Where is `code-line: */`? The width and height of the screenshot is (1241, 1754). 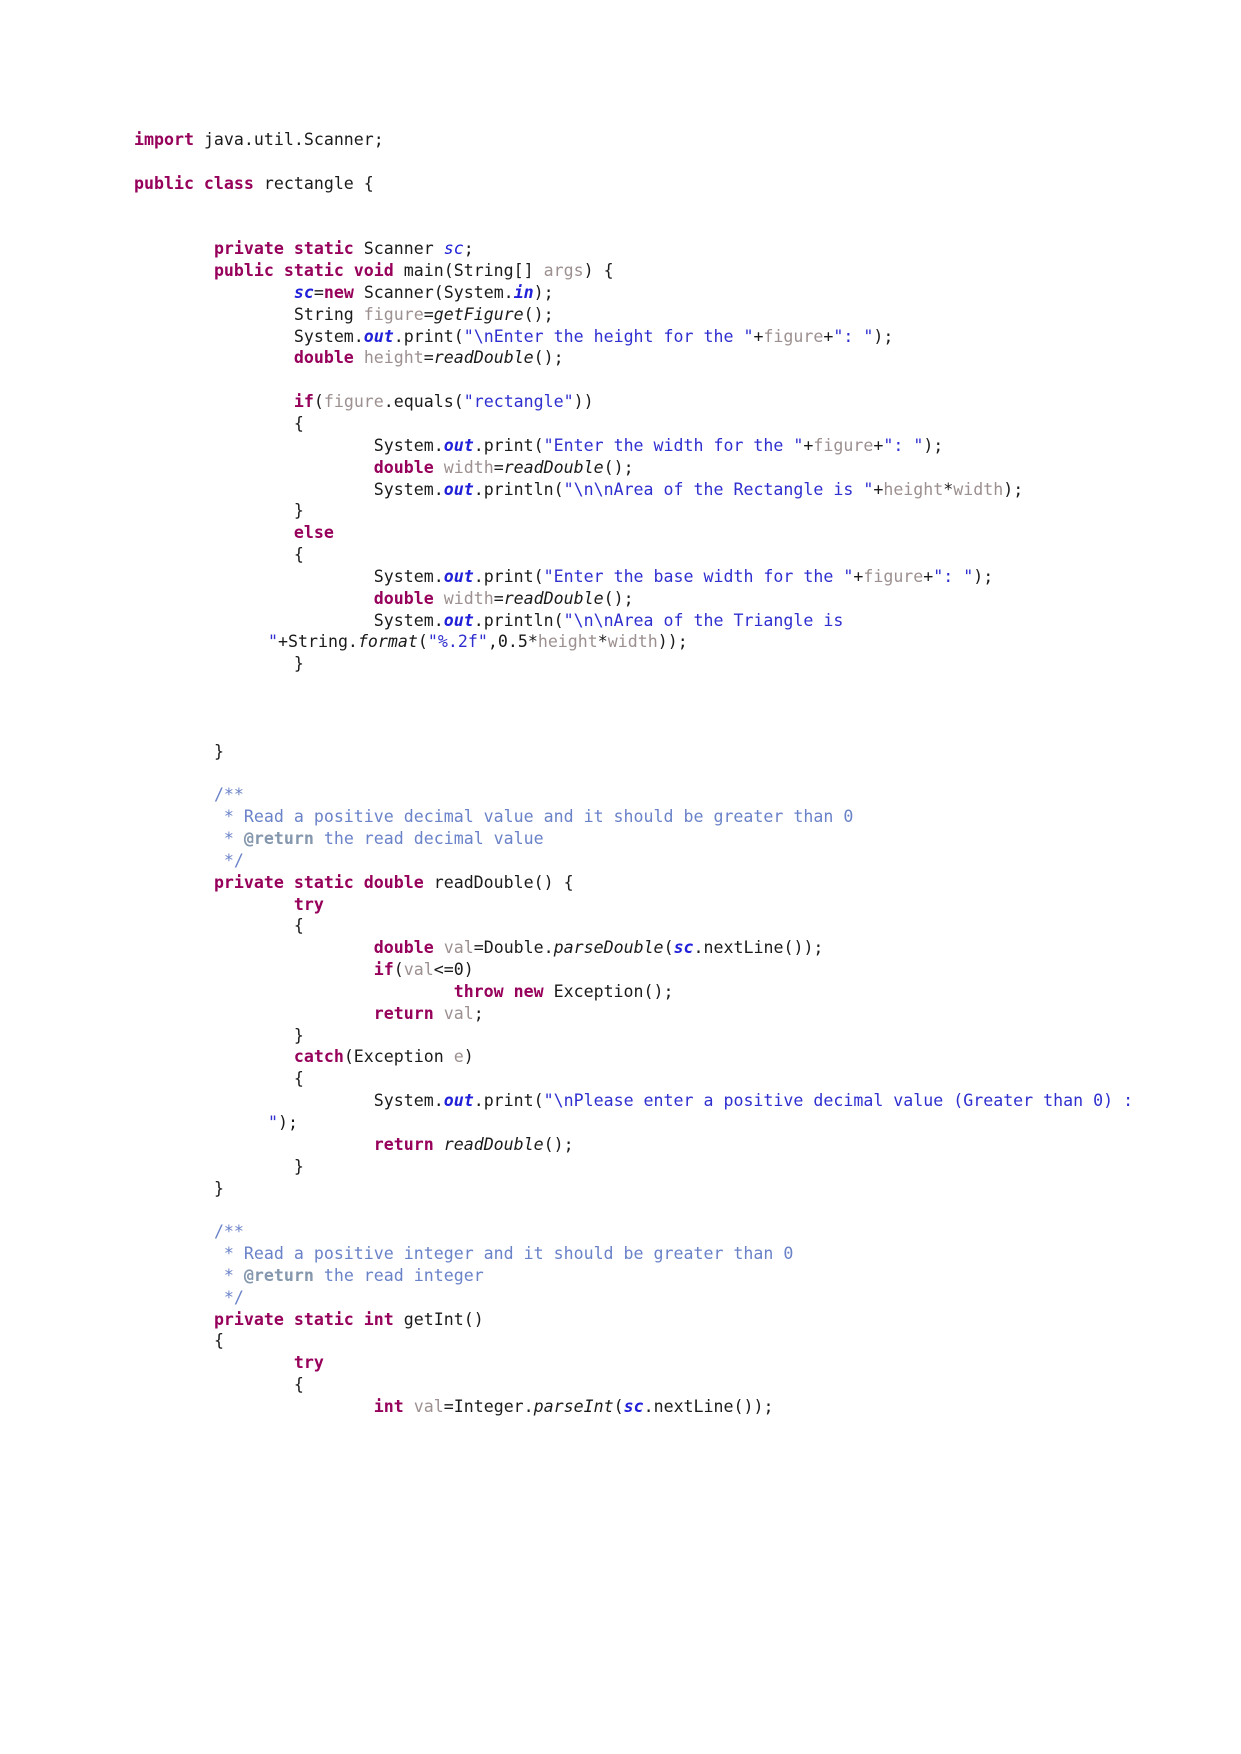 code-line: */ is located at coordinates (637, 1298).